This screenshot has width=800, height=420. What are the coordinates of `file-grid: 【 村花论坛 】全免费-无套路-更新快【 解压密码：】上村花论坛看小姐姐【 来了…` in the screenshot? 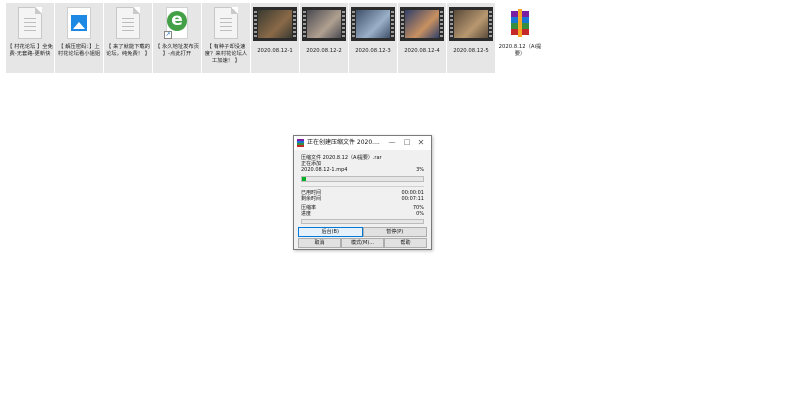 It's located at (275, 38).